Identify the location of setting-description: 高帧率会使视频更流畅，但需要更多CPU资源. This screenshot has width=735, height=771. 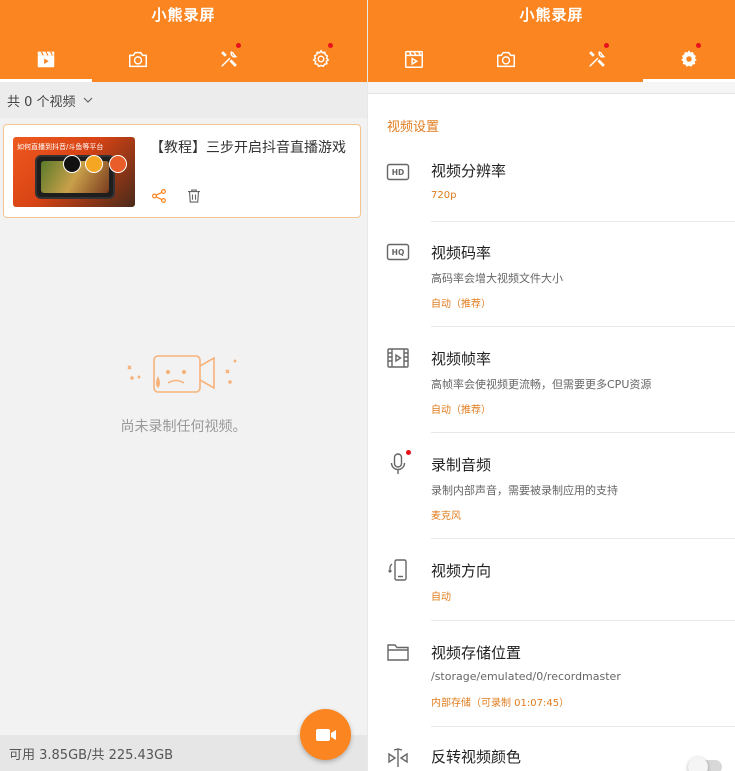
(541, 384).